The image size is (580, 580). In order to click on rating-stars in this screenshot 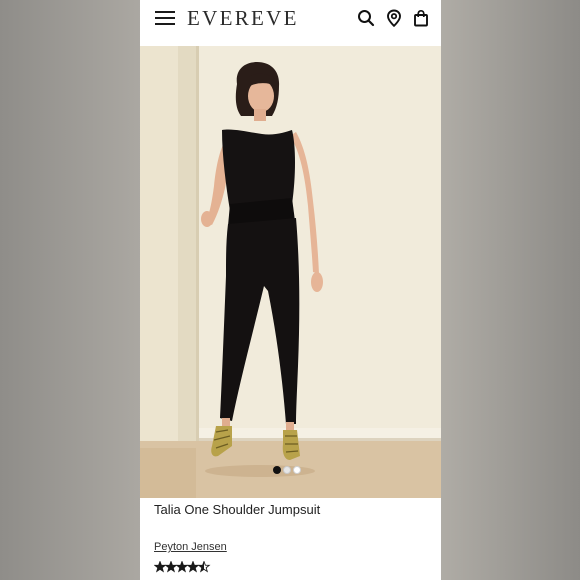, I will do `click(184, 567)`.